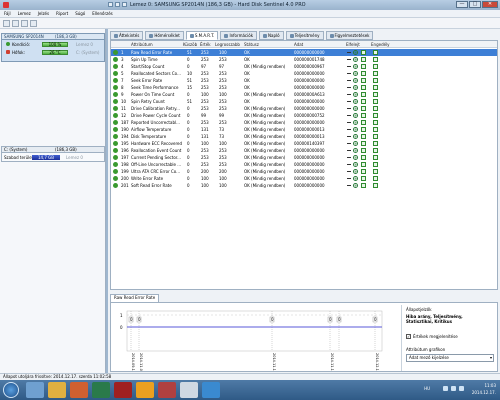 The height and width of the screenshot is (400, 500). Describe the element at coordinates (304, 80) in the screenshot. I see `table-row: 7 Seek Error Rate 51 253 253 OK 000000000000 +` at that location.